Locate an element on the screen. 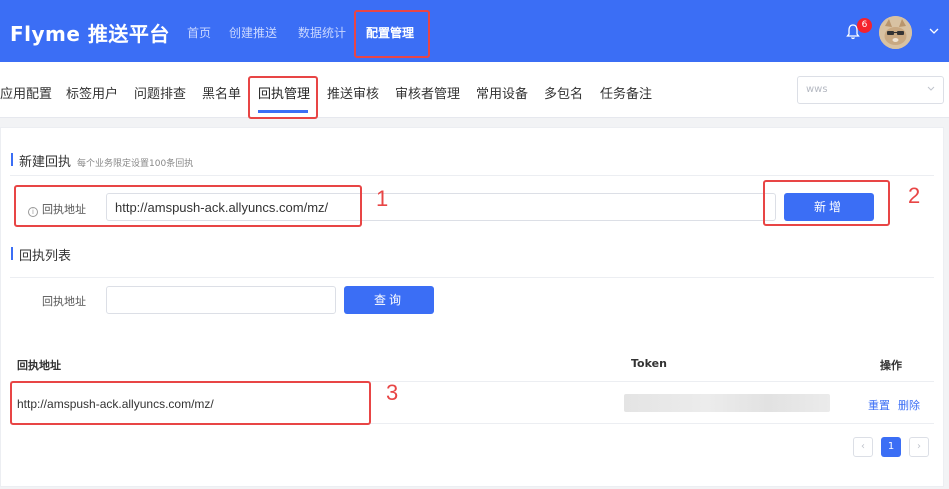 The height and width of the screenshot is (489, 949). top-header: Flyme 推送平台 首页 创建推送 数据统计 配置管理 6 is located at coordinates (474, 31).